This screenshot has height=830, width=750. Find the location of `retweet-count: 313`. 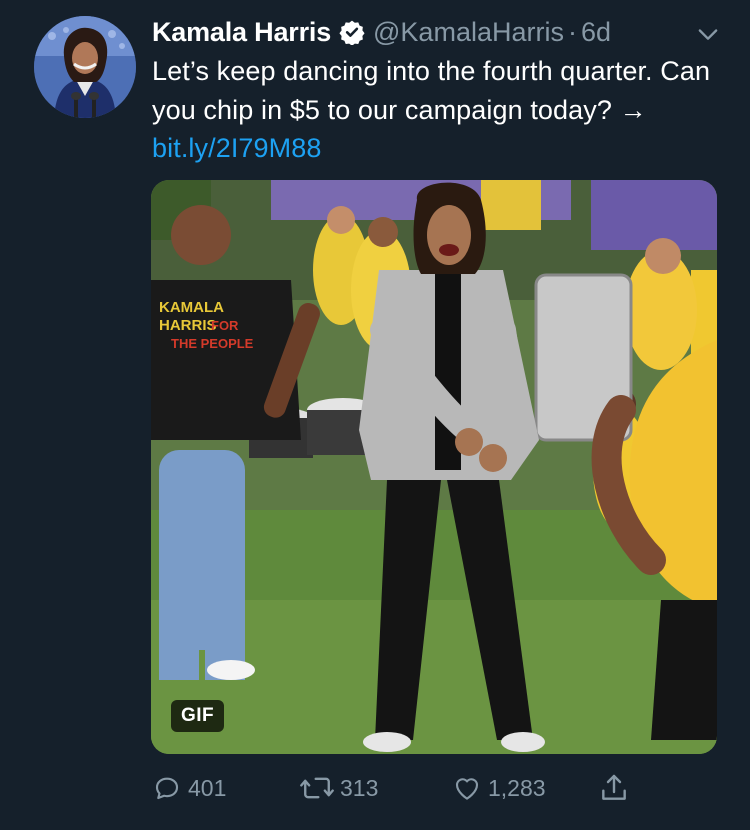

retweet-count: 313 is located at coordinates (359, 787).